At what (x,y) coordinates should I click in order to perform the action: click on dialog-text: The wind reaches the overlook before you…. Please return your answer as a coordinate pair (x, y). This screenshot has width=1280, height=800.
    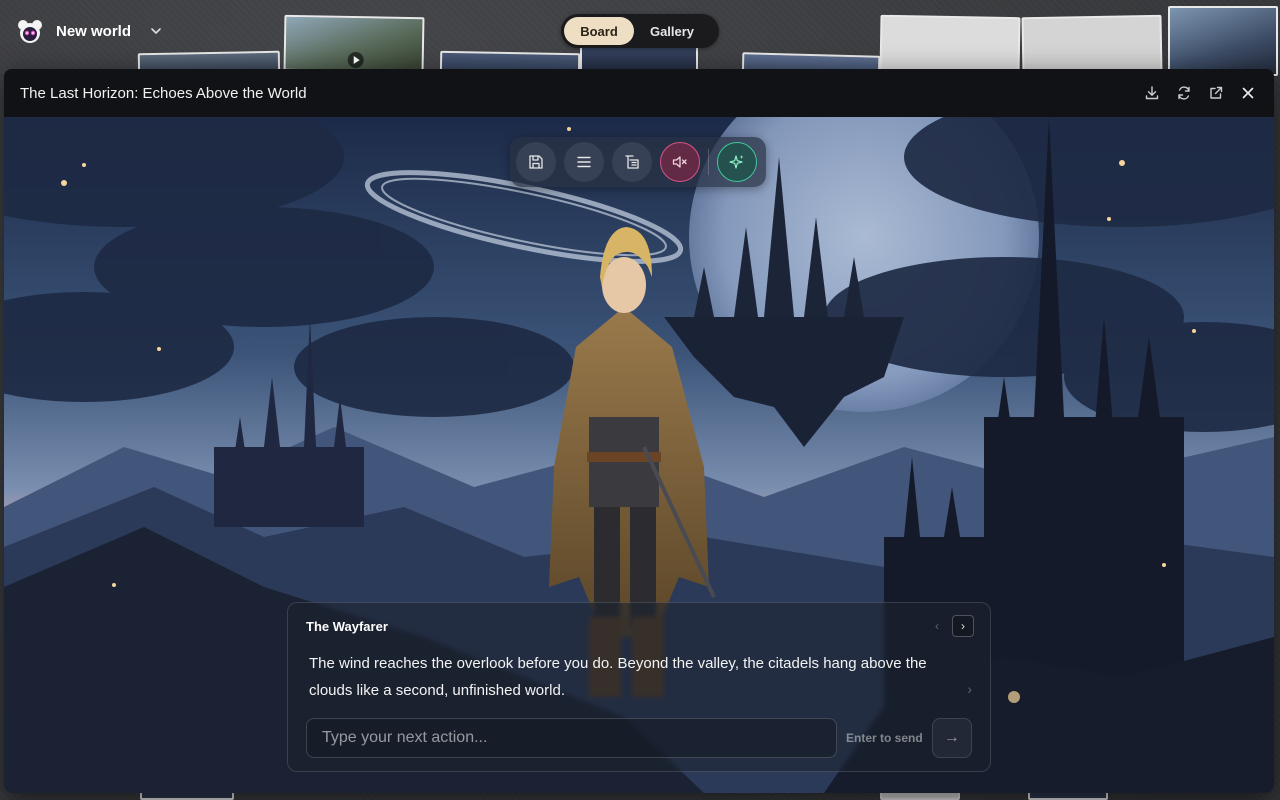
    Looking at the image, I should click on (618, 677).